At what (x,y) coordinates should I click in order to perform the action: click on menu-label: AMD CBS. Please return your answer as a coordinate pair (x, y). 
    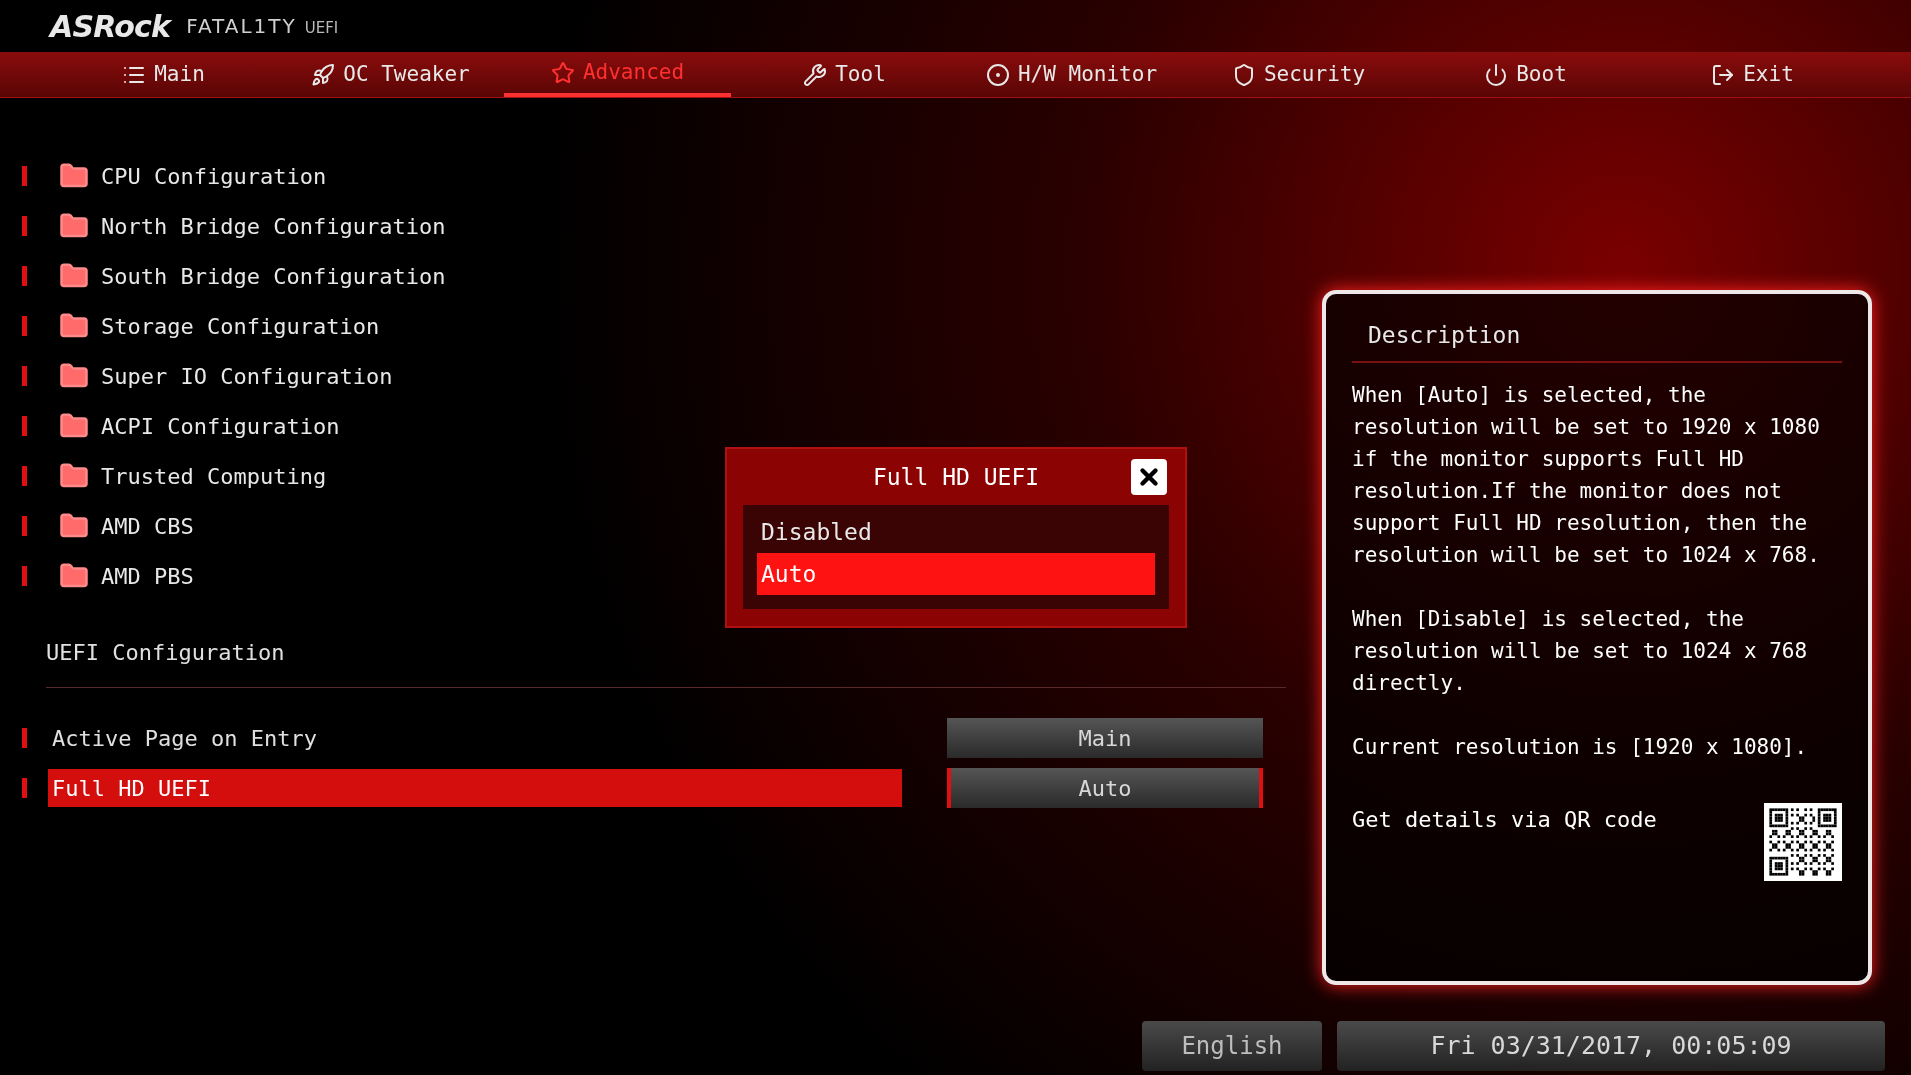
    Looking at the image, I should click on (147, 526).